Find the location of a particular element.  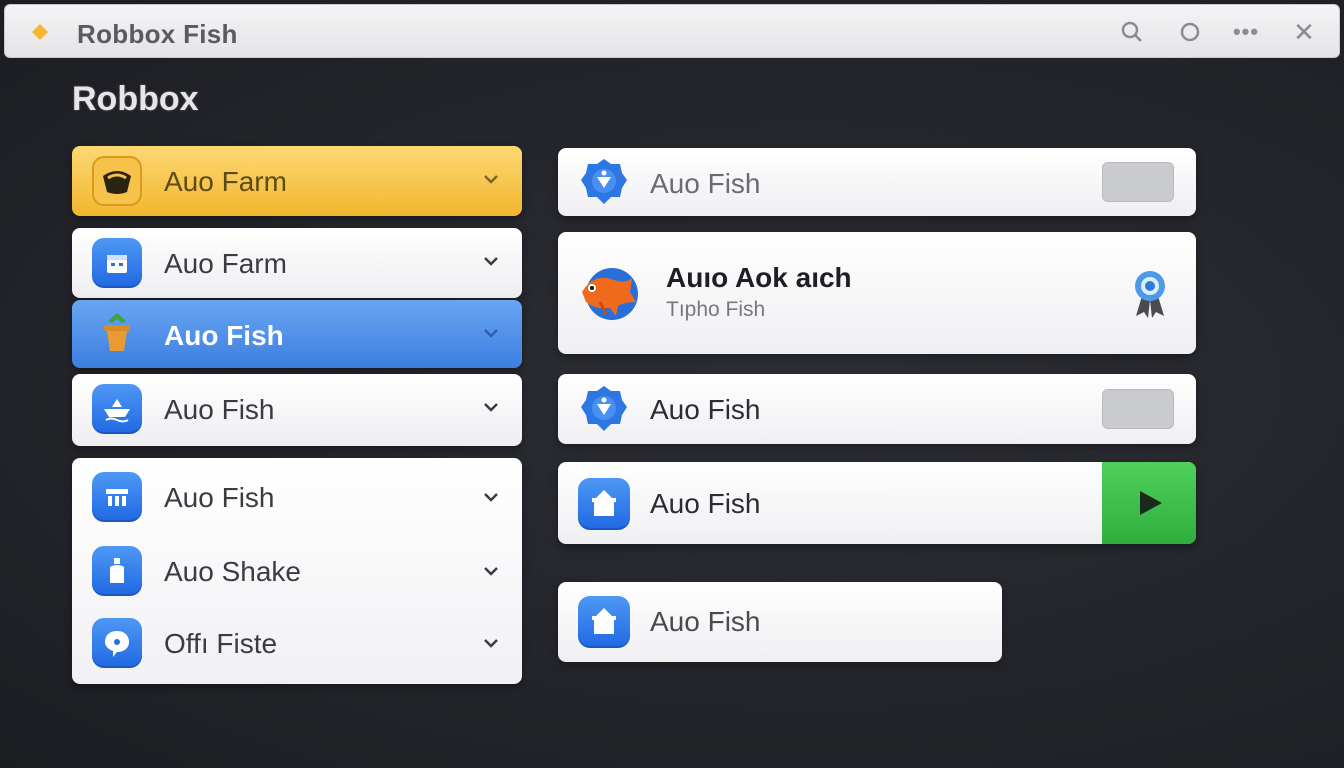

menu-item-auto-shake: Auo Shake is located at coordinates (297, 571).